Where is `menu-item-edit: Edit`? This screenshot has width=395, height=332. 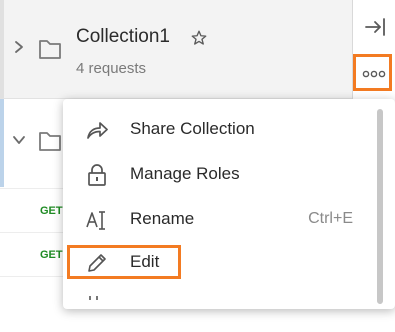 menu-item-edit: Edit is located at coordinates (218, 265).